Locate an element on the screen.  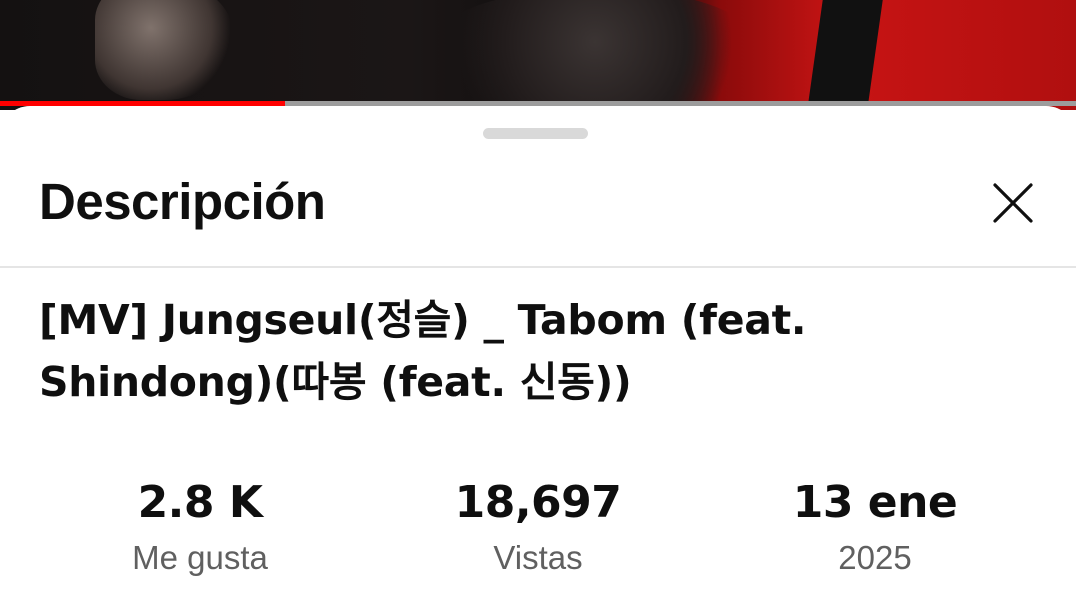
upload-year: 2025 is located at coordinates (875, 557).